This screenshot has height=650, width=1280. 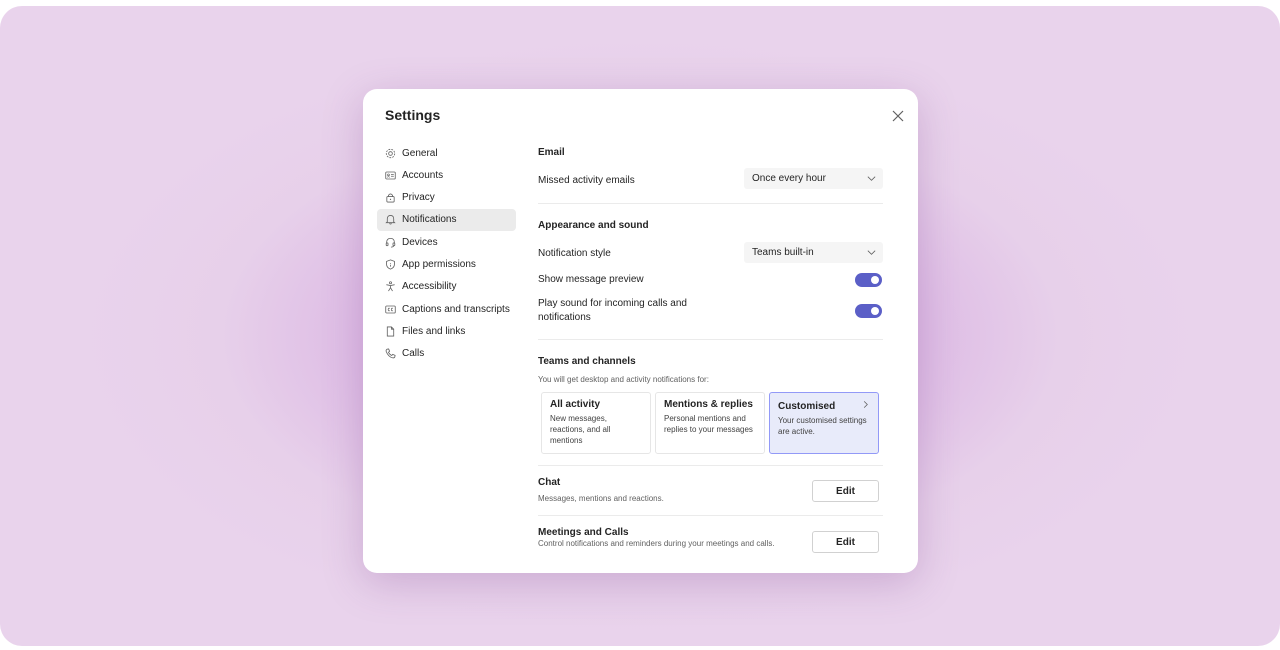 What do you see at coordinates (551, 152) in the screenshot?
I see `email-section-title: Email` at bounding box center [551, 152].